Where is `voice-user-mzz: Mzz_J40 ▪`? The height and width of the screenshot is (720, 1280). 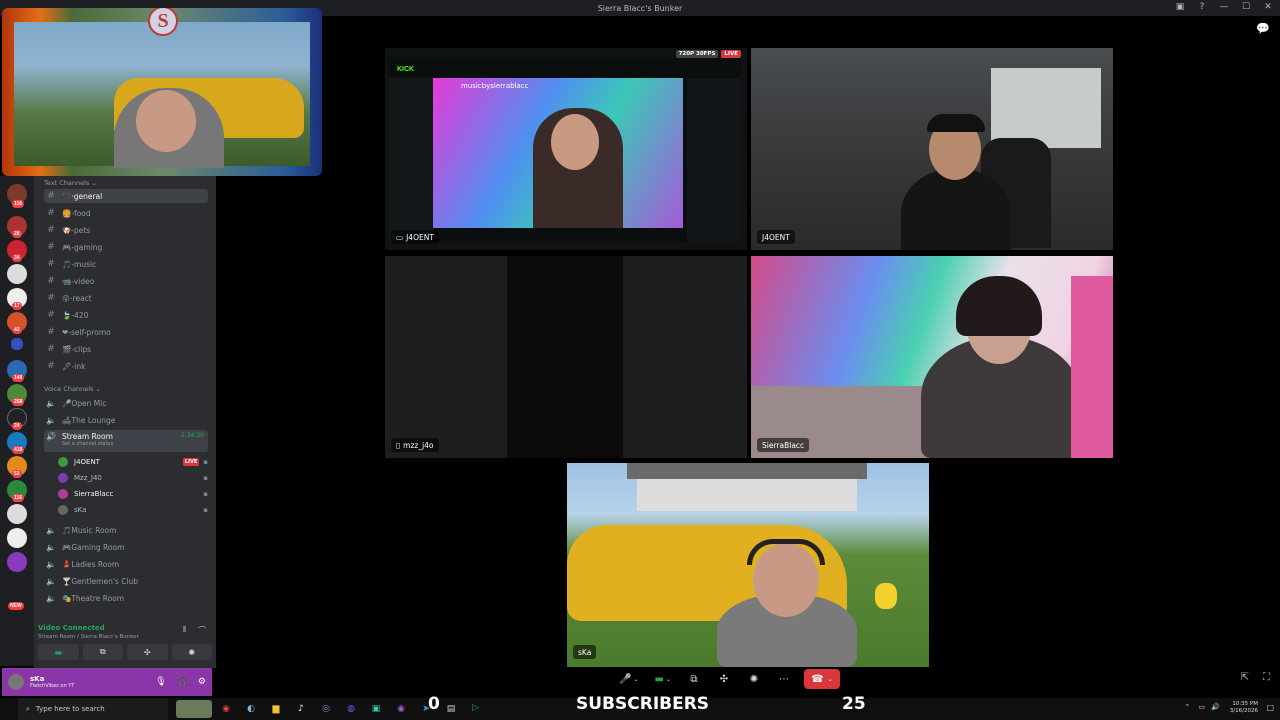 voice-user-mzz: Mzz_J40 ▪ is located at coordinates (133, 478).